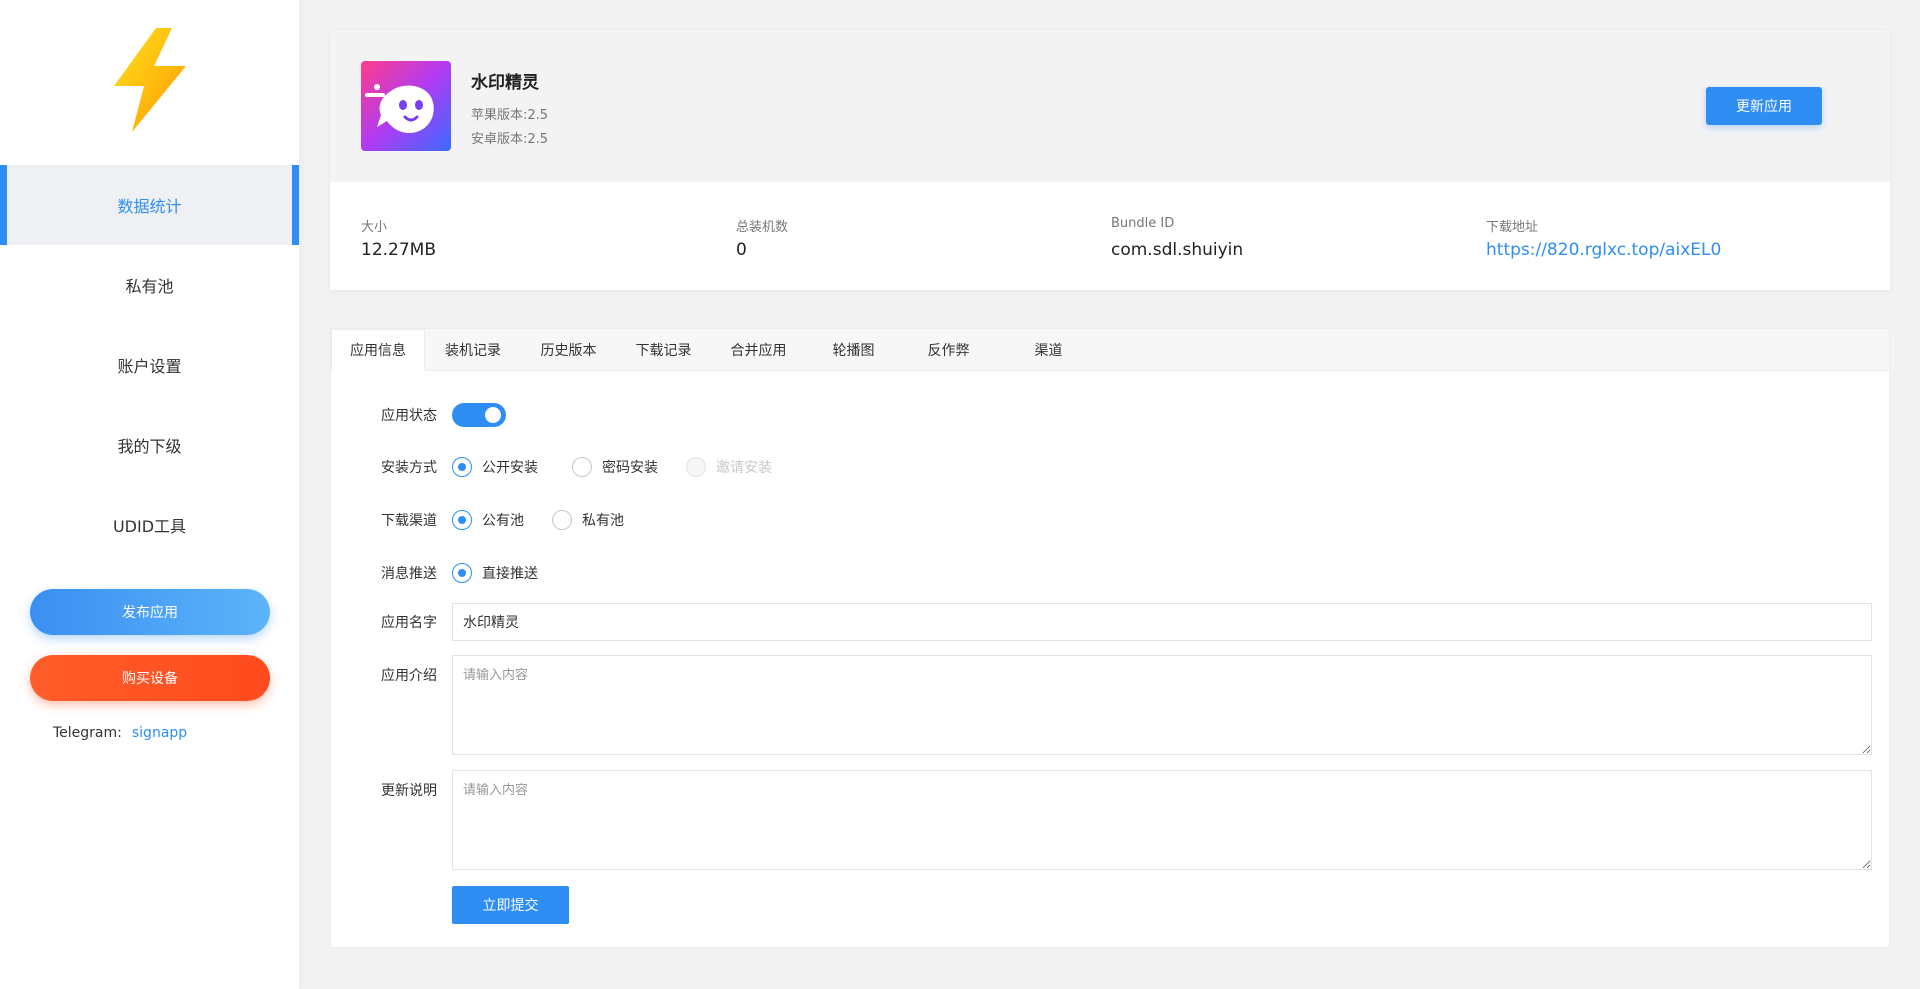 This screenshot has height=989, width=1920. I want to click on radio-label: 密码安装, so click(630, 468).